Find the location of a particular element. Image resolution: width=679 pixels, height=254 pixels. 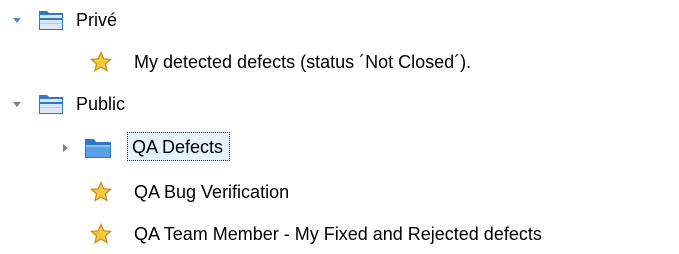

tree-node-public: Public is located at coordinates (100, 104).